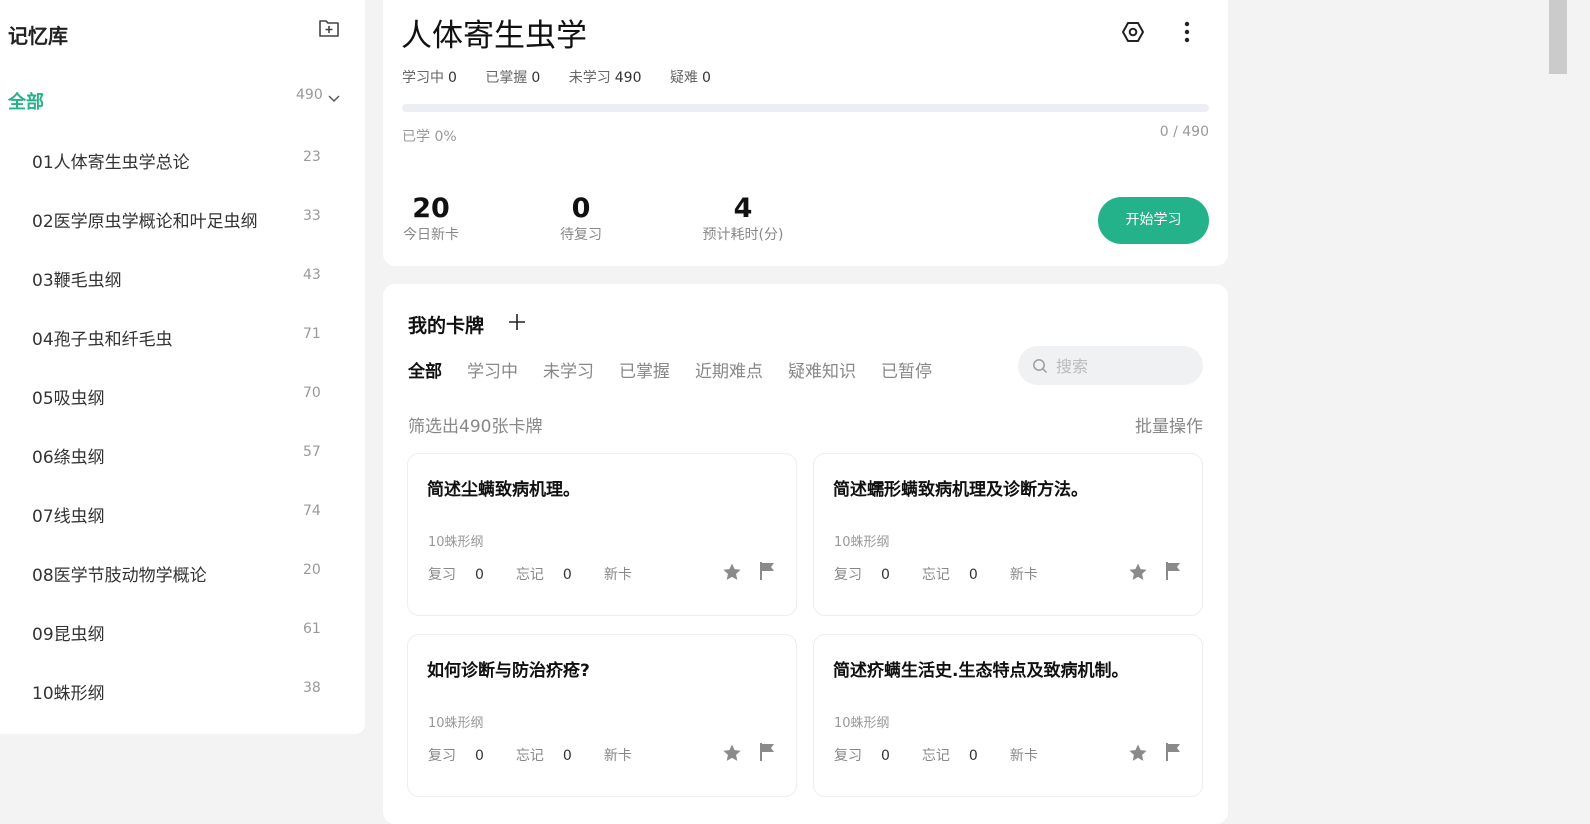 The image size is (1590, 824). What do you see at coordinates (508, 671) in the screenshot?
I see `card-question: 如何诊断与防治疥疮?` at bounding box center [508, 671].